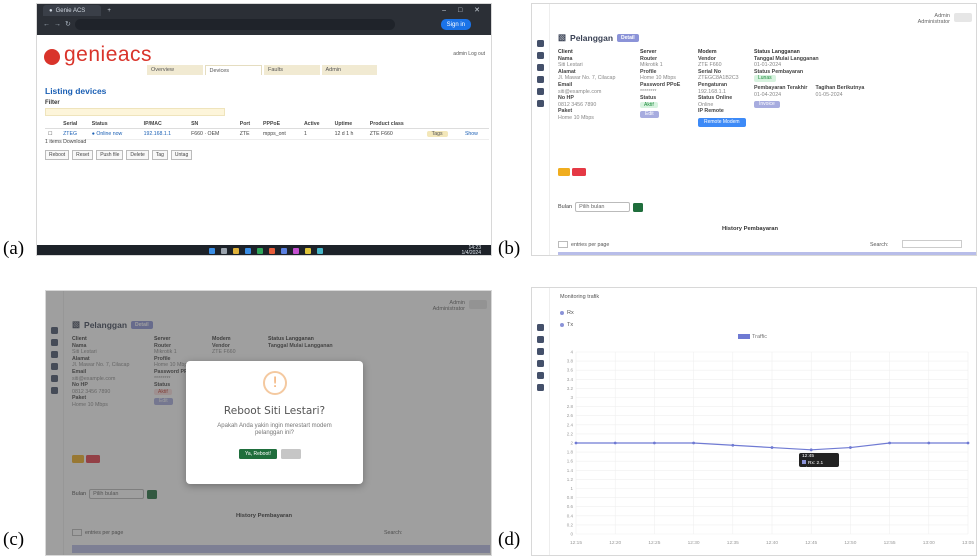 This screenshot has height=556, width=977. I want to click on window-controls: – □ ✕, so click(463, 10).